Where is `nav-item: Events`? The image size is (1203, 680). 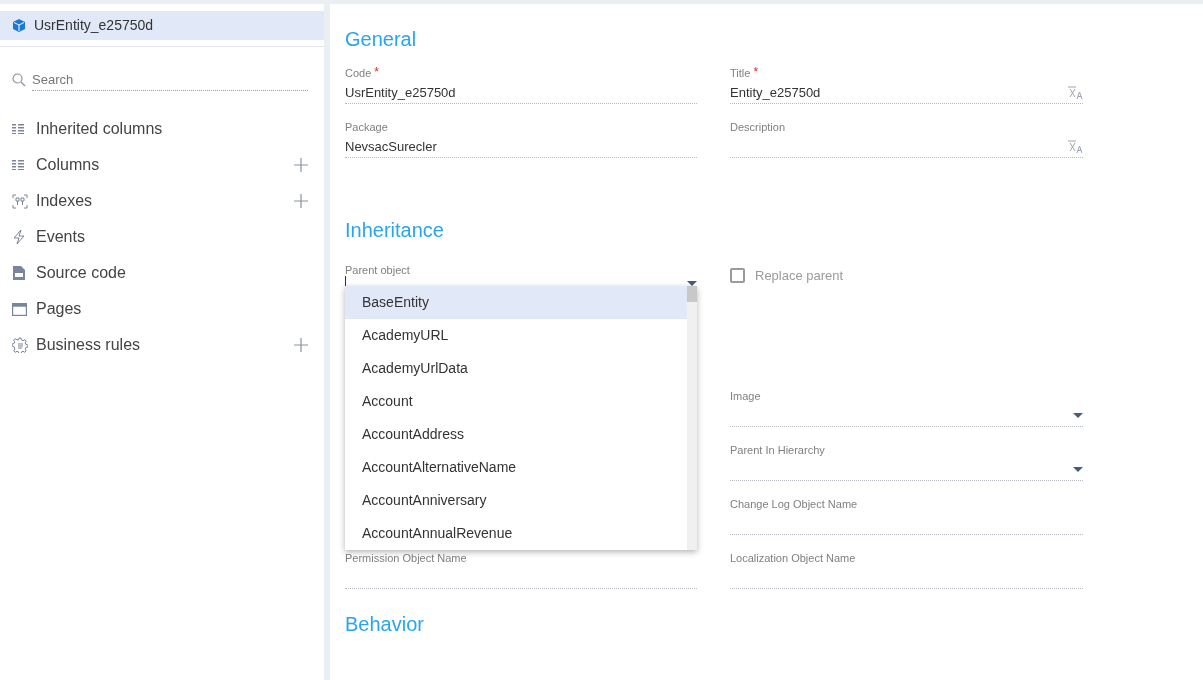 nav-item: Events is located at coordinates (172, 237).